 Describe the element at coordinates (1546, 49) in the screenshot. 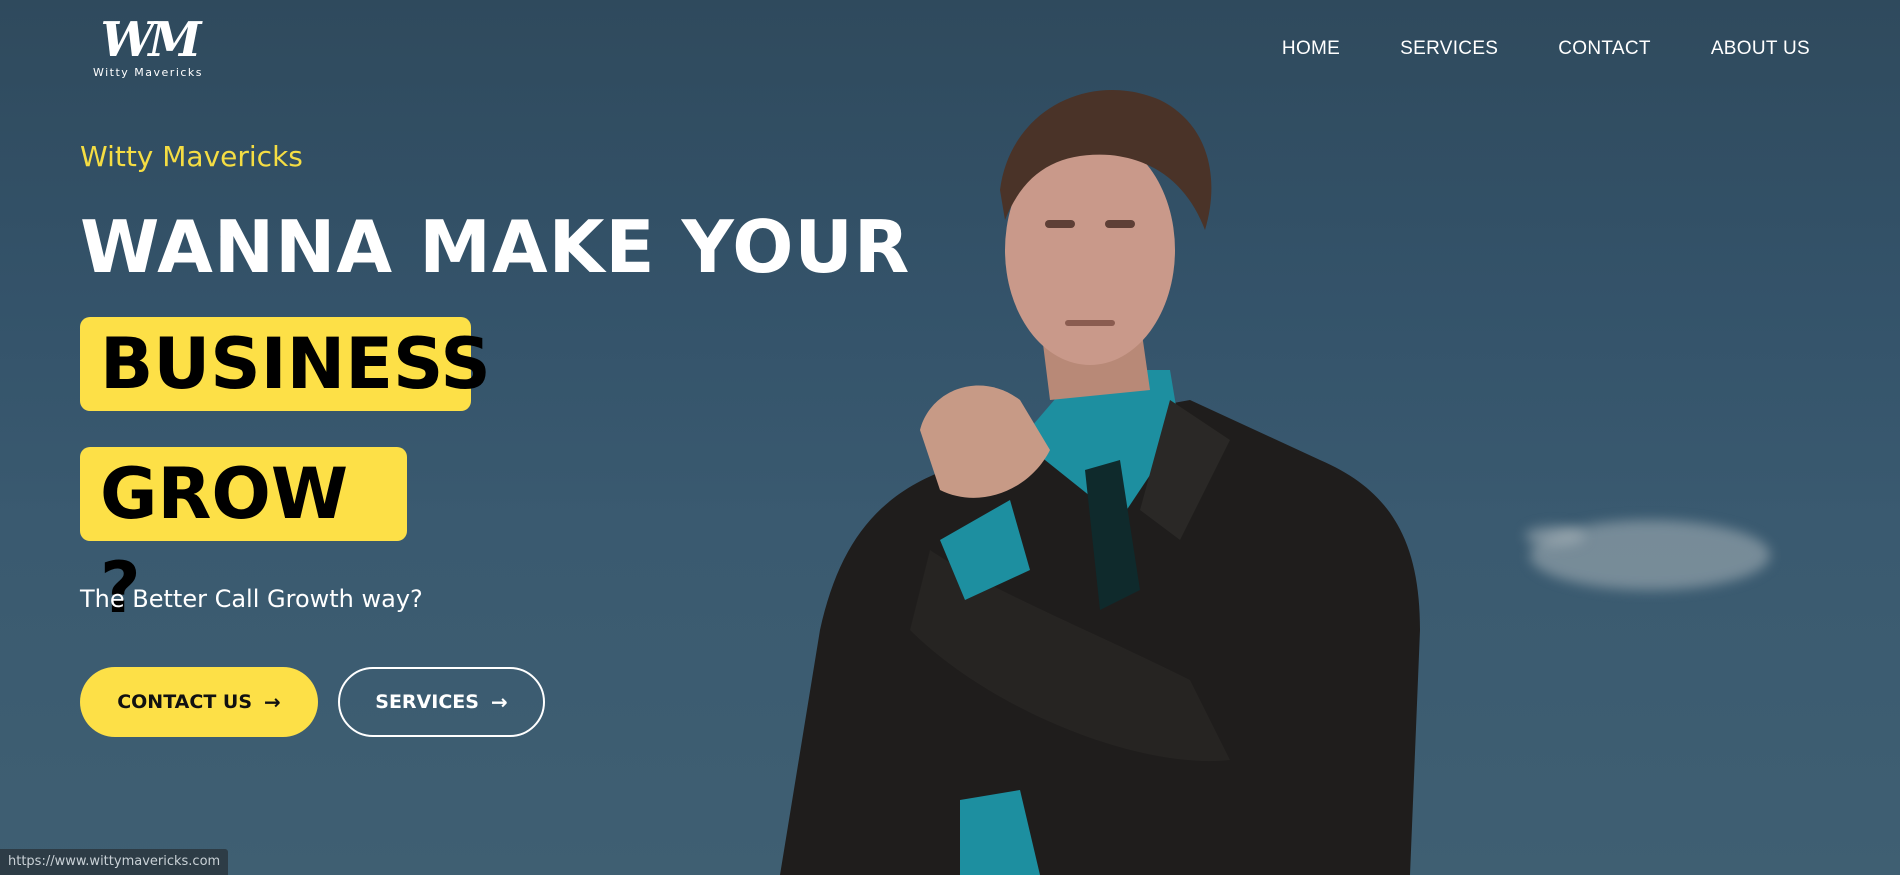

I see `main-nav: HOME SERVICES CONTACT ABOUT US` at that location.